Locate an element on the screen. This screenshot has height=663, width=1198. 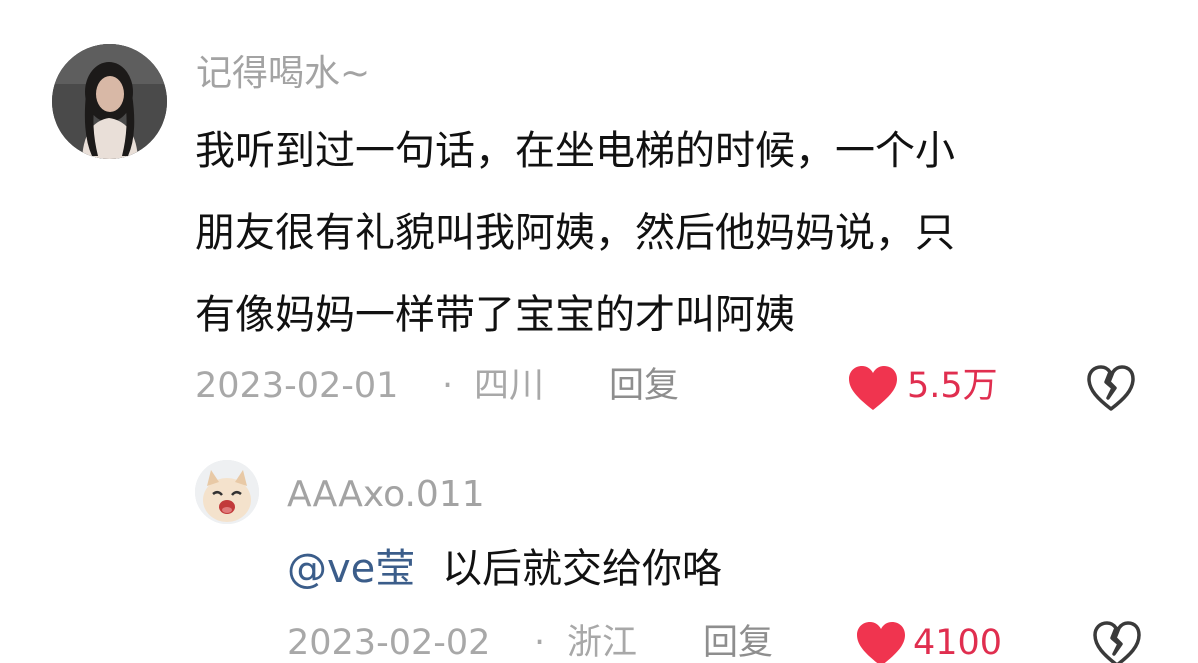
like-count: 5.5万 is located at coordinates (952, 386).